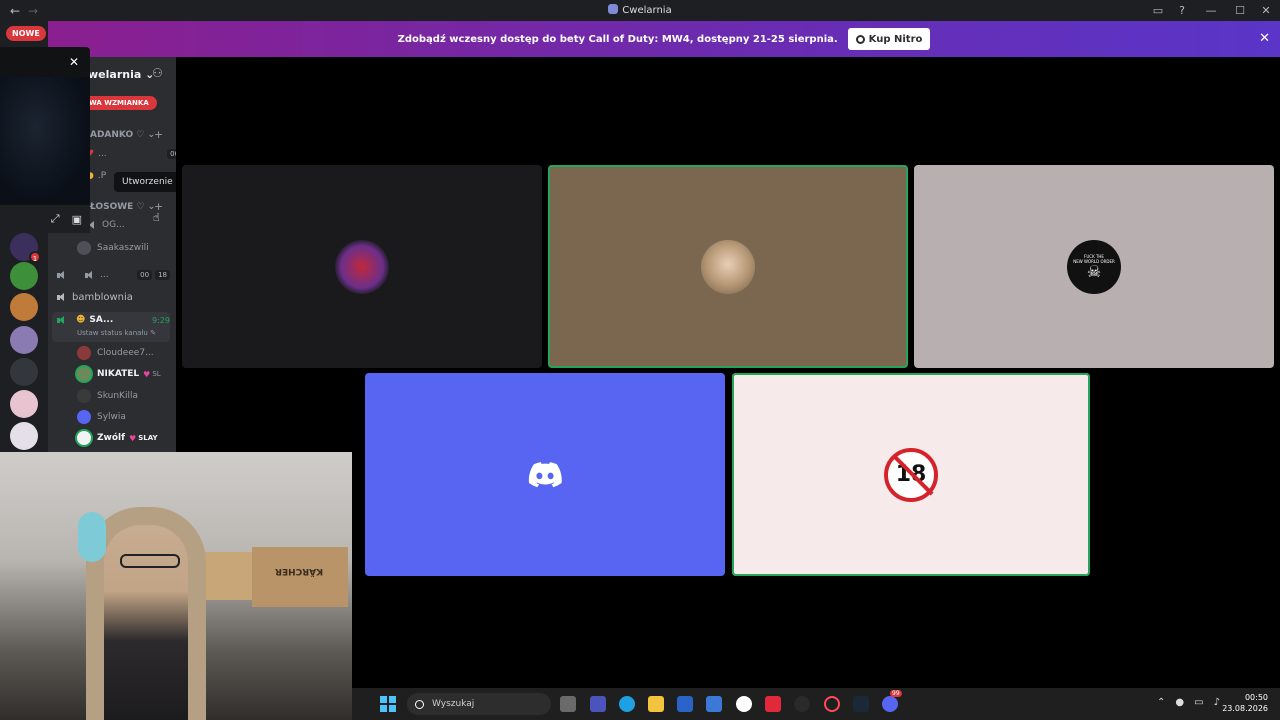  What do you see at coordinates (861, 704) in the screenshot?
I see `steam-icon` at bounding box center [861, 704].